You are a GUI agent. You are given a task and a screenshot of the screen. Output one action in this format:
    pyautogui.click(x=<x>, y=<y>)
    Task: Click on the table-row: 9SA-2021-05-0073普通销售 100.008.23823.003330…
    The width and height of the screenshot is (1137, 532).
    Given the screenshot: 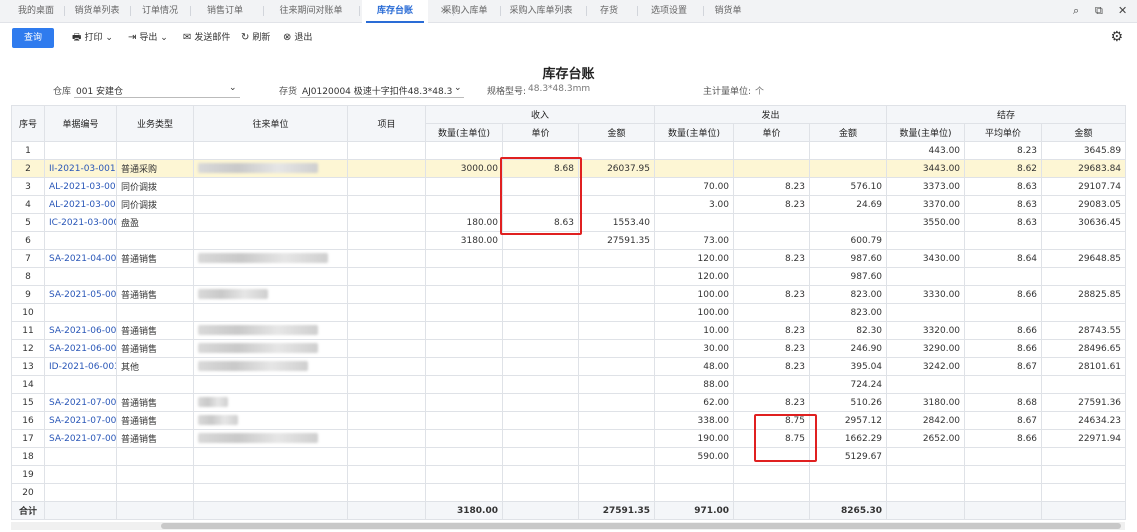 What is the action you would take?
    pyautogui.click(x=569, y=294)
    